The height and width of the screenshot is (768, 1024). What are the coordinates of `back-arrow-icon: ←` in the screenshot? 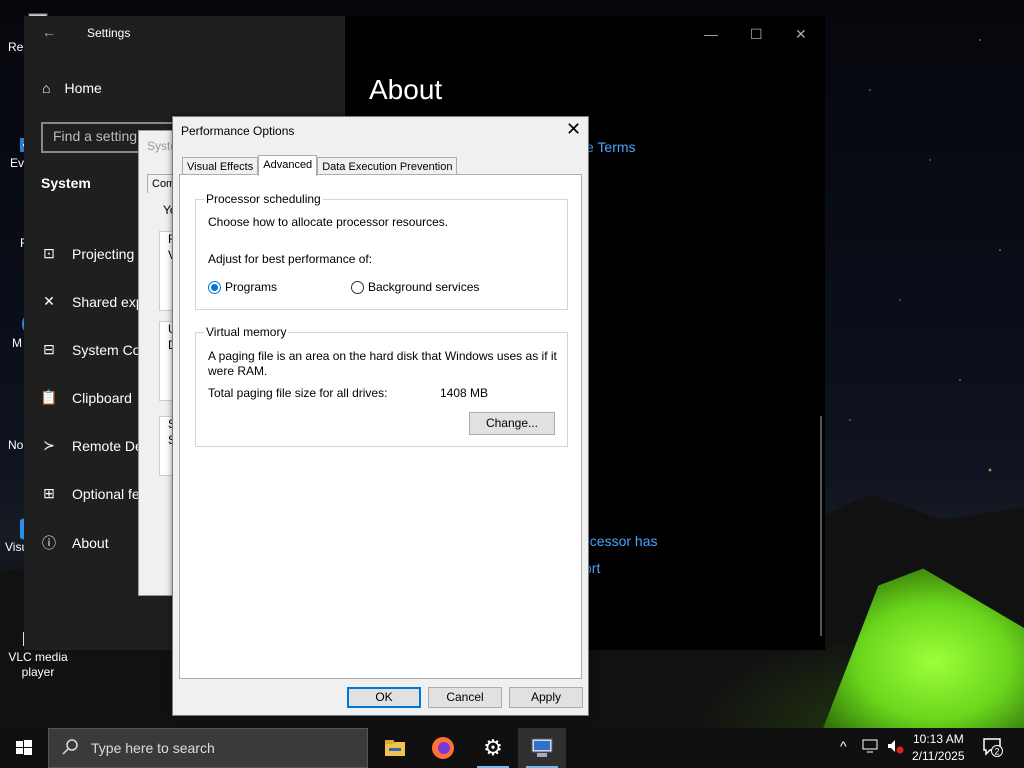 It's located at (49, 32).